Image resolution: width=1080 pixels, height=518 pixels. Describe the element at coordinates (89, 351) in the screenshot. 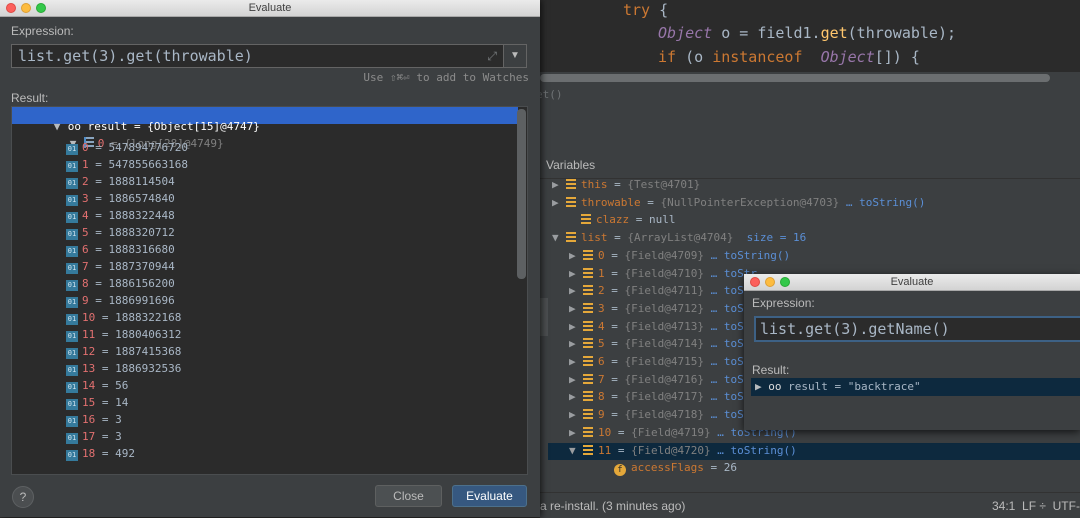

I see `array-item-index: 12` at that location.